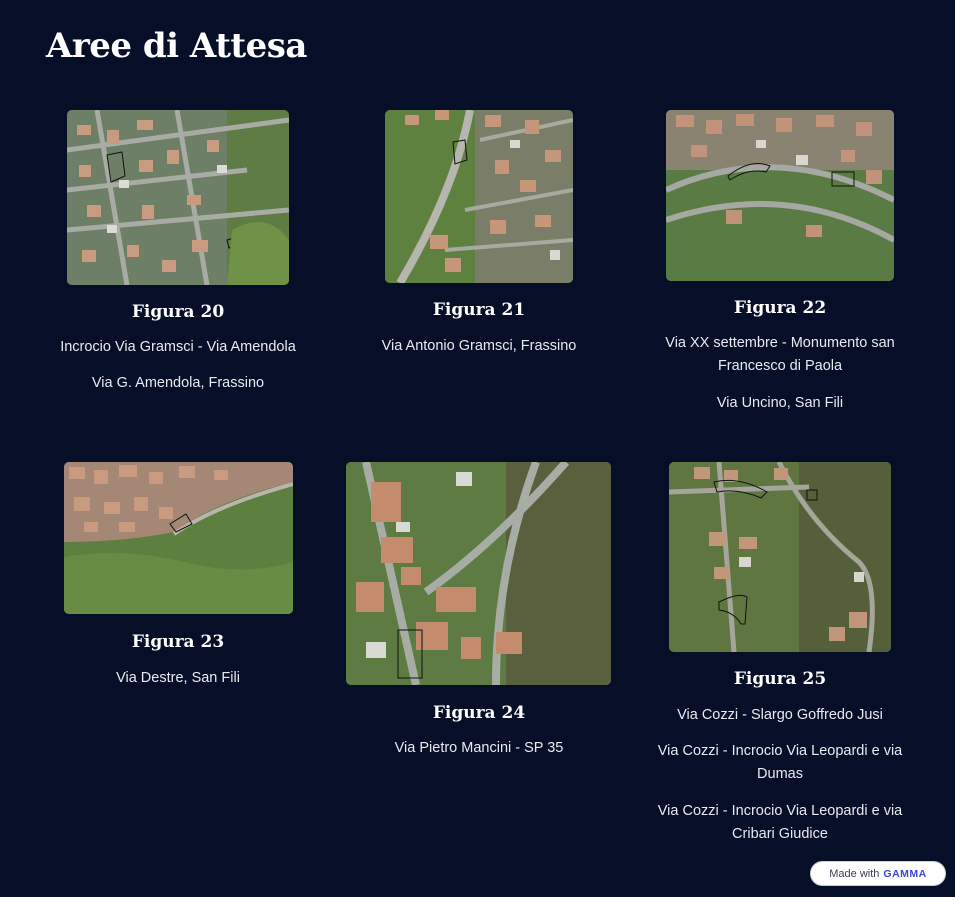 This screenshot has height=897, width=955. What do you see at coordinates (479, 748) in the screenshot?
I see `figure-caption-line: Via Pietro Mancini - SP 35` at bounding box center [479, 748].